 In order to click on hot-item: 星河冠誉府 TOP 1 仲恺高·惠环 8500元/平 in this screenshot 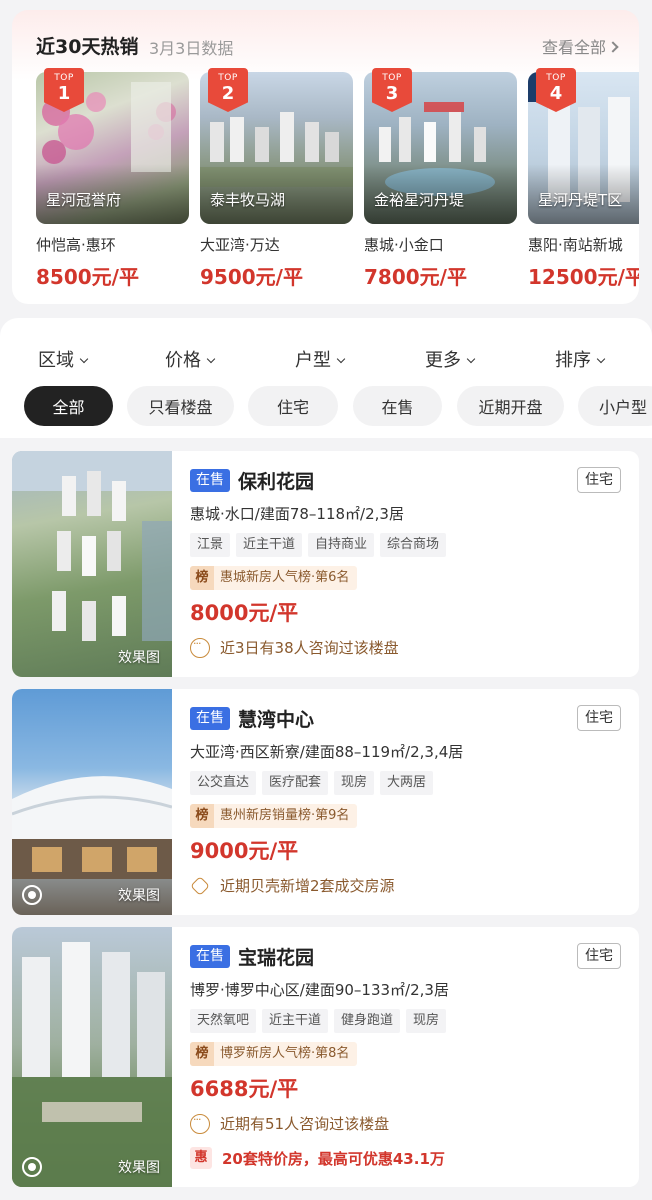, I will do `click(112, 179)`.